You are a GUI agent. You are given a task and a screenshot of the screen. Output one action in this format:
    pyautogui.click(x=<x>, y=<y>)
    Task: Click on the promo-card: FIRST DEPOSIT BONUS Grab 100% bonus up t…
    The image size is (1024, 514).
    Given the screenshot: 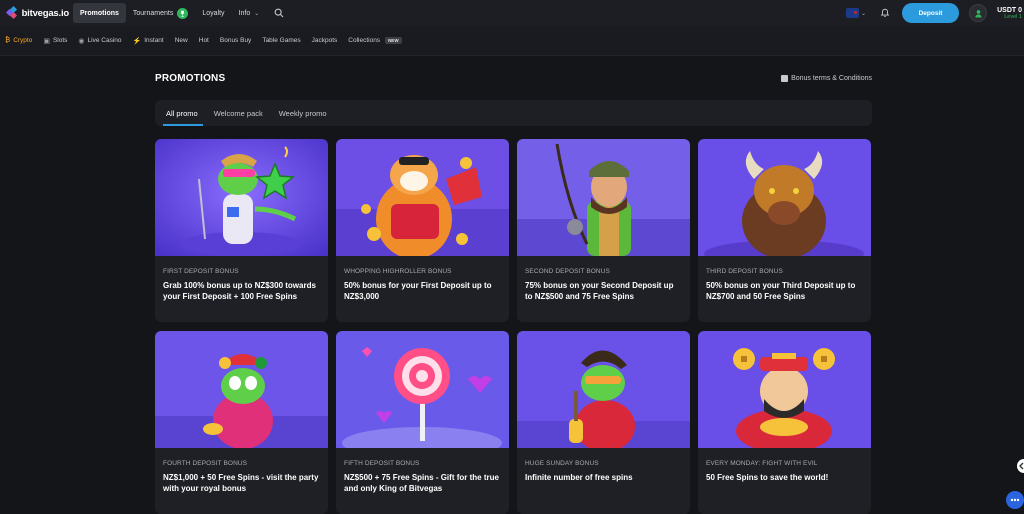 What is the action you would take?
    pyautogui.click(x=241, y=230)
    